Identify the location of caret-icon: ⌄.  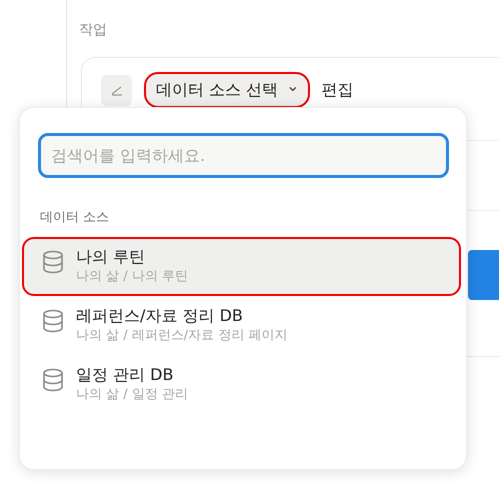
(293, 86).